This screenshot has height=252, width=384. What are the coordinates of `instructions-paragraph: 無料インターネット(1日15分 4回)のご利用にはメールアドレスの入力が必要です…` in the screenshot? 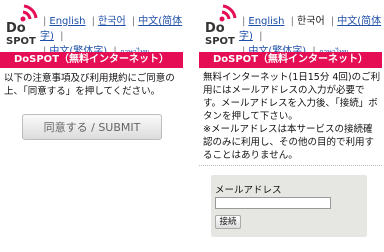 It's located at (292, 97).